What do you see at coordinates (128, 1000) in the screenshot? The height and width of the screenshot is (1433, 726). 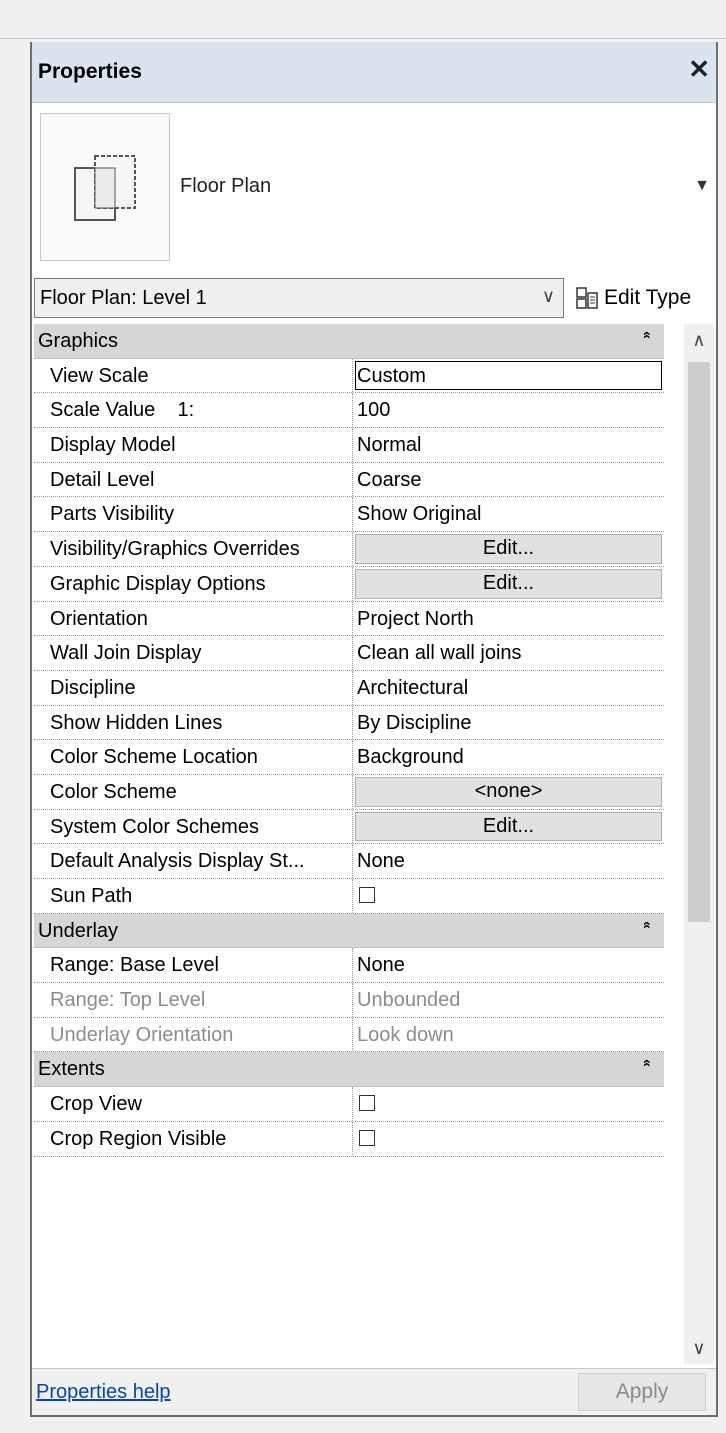 I see `property-name: Range: Top Level` at bounding box center [128, 1000].